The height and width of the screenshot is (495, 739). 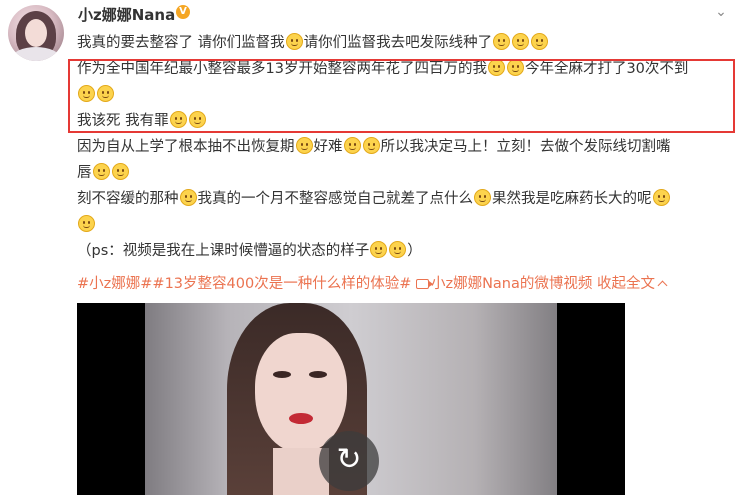 I want to click on post-text-line: 所以我决定马上！立刻！去做个发际线切割嘴, so click(x=525, y=147).